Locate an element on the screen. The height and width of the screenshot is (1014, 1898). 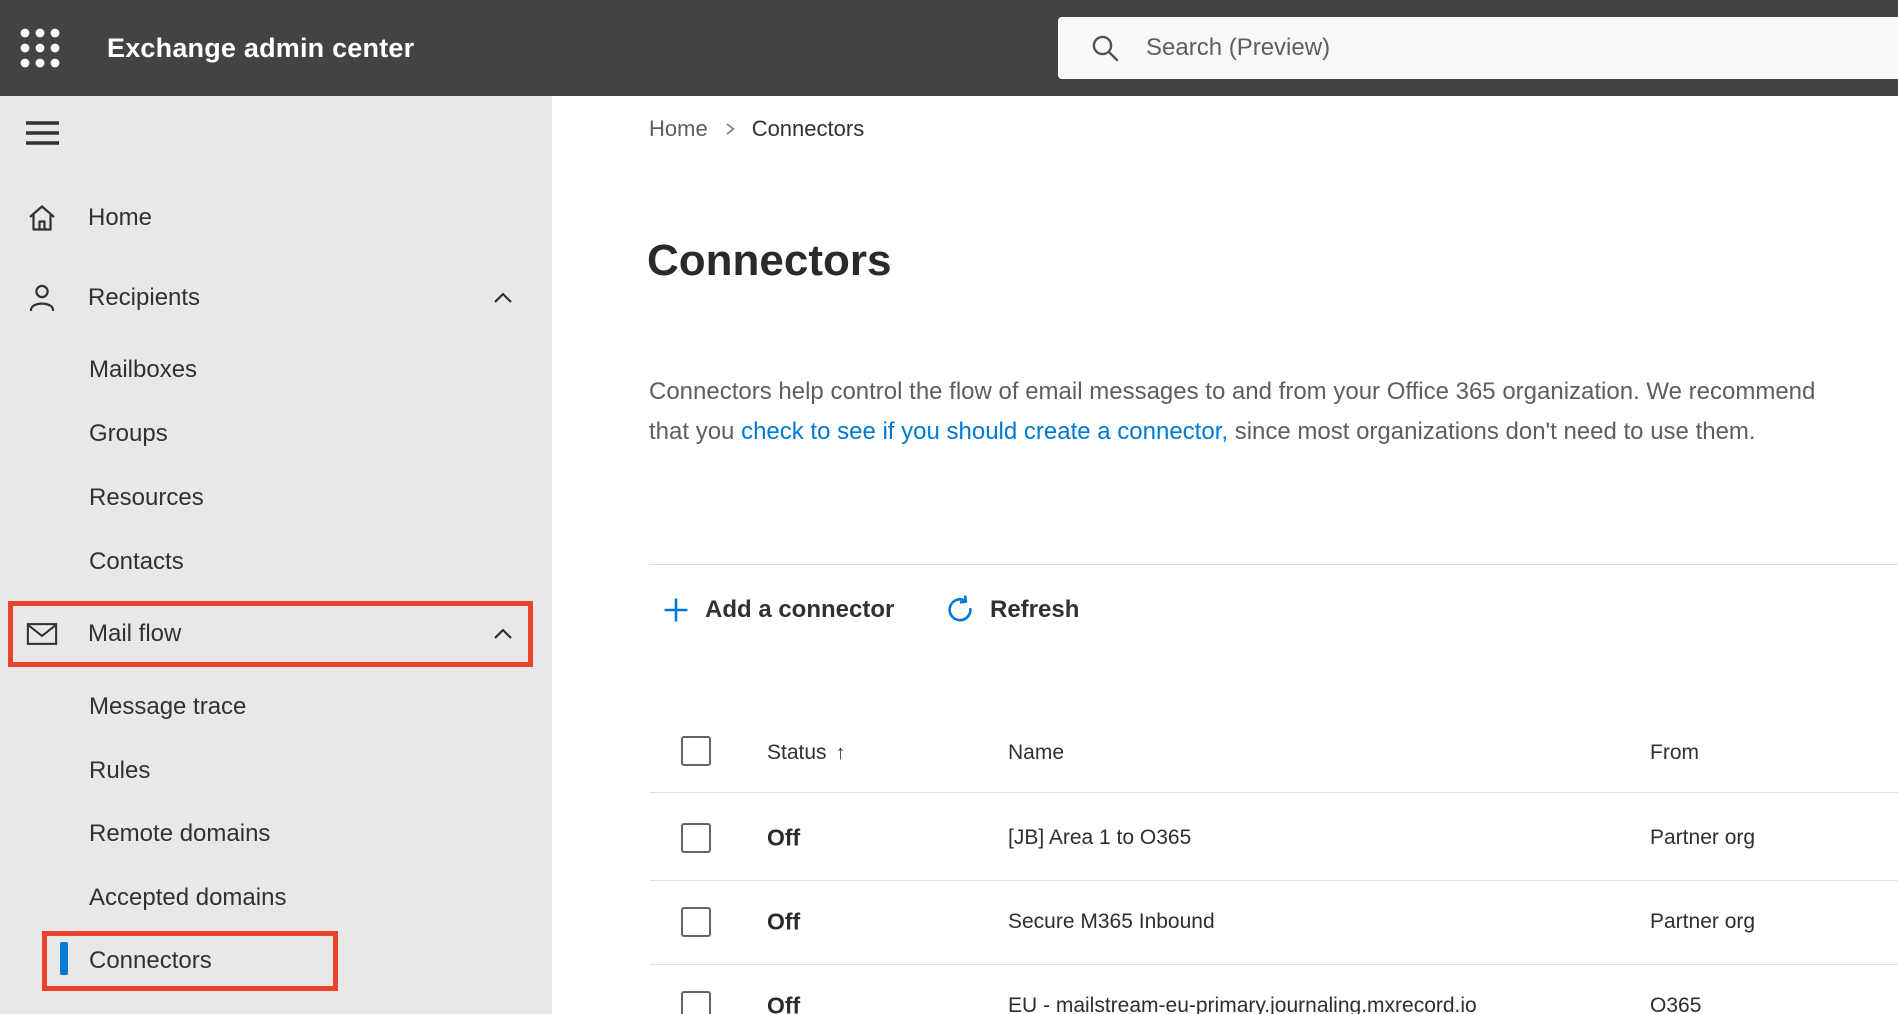
refresh-label: Refresh is located at coordinates (1035, 609).